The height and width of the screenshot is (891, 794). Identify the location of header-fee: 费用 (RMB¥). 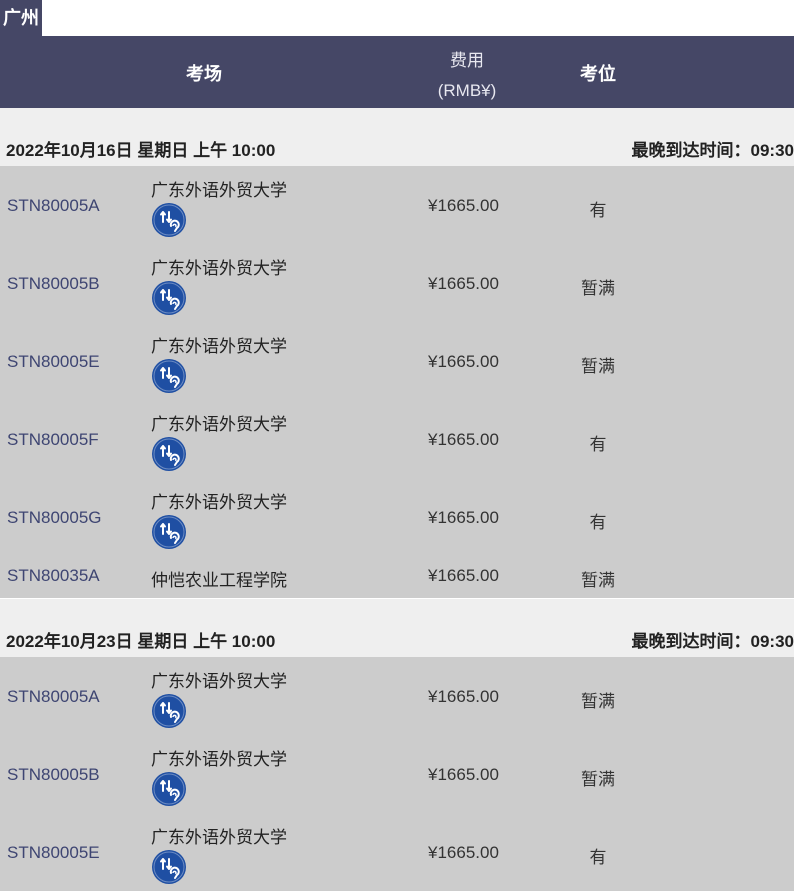
(467, 76).